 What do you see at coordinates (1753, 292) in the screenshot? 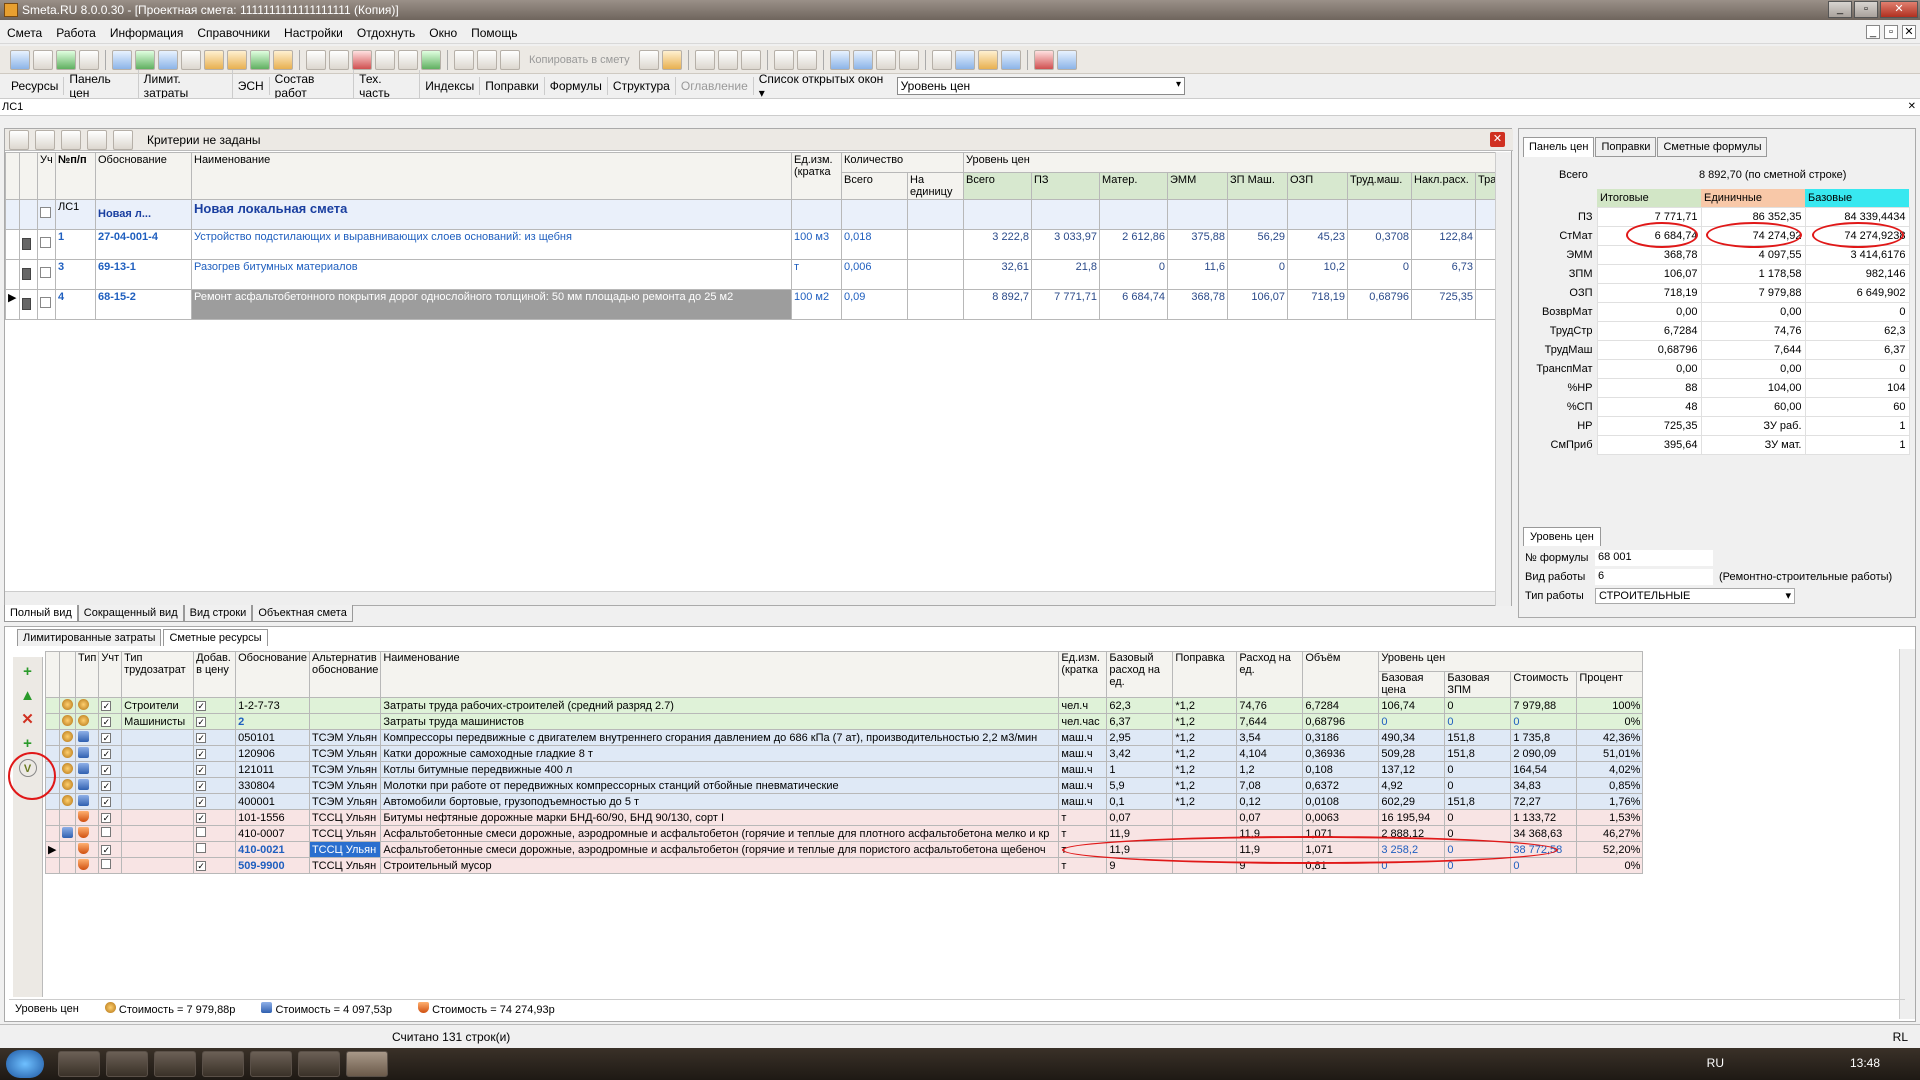
I see `price-value: 7 979,88` at bounding box center [1753, 292].